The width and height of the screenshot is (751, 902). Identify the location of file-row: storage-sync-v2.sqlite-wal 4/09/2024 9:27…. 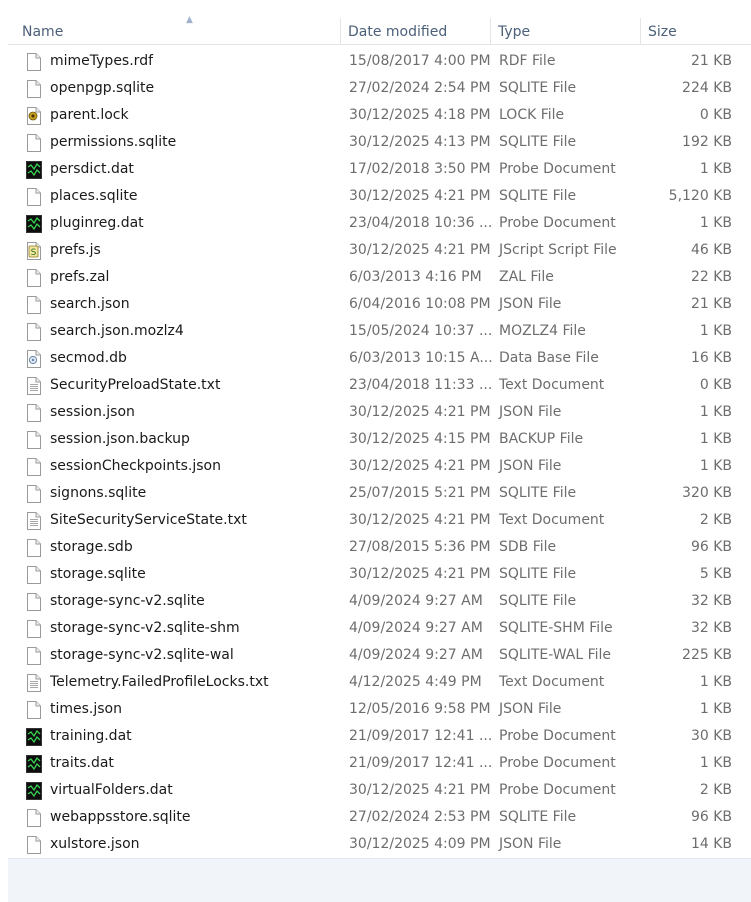
(379, 655).